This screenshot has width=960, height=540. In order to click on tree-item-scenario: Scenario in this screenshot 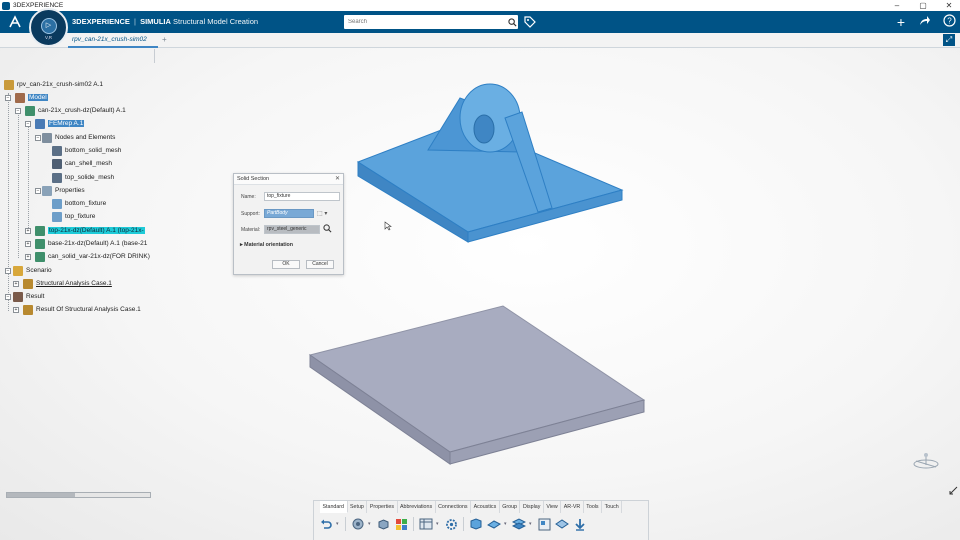, I will do `click(32, 270)`.